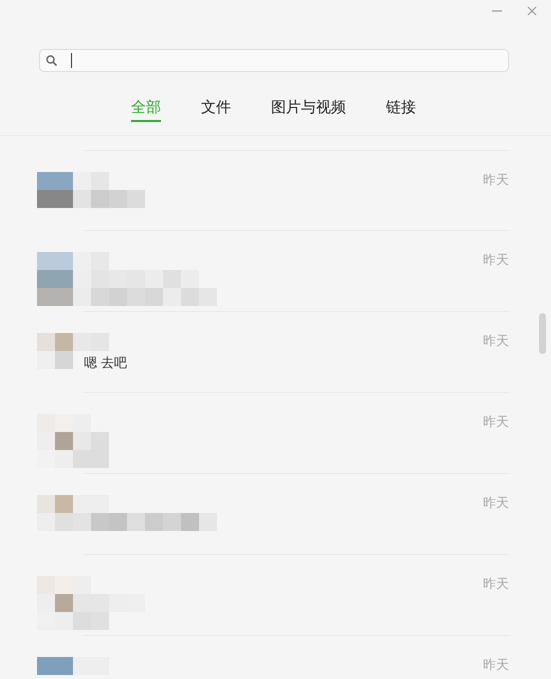 This screenshot has width=551, height=679. Describe the element at coordinates (542, 333) in the screenshot. I see `scrollbar` at that location.